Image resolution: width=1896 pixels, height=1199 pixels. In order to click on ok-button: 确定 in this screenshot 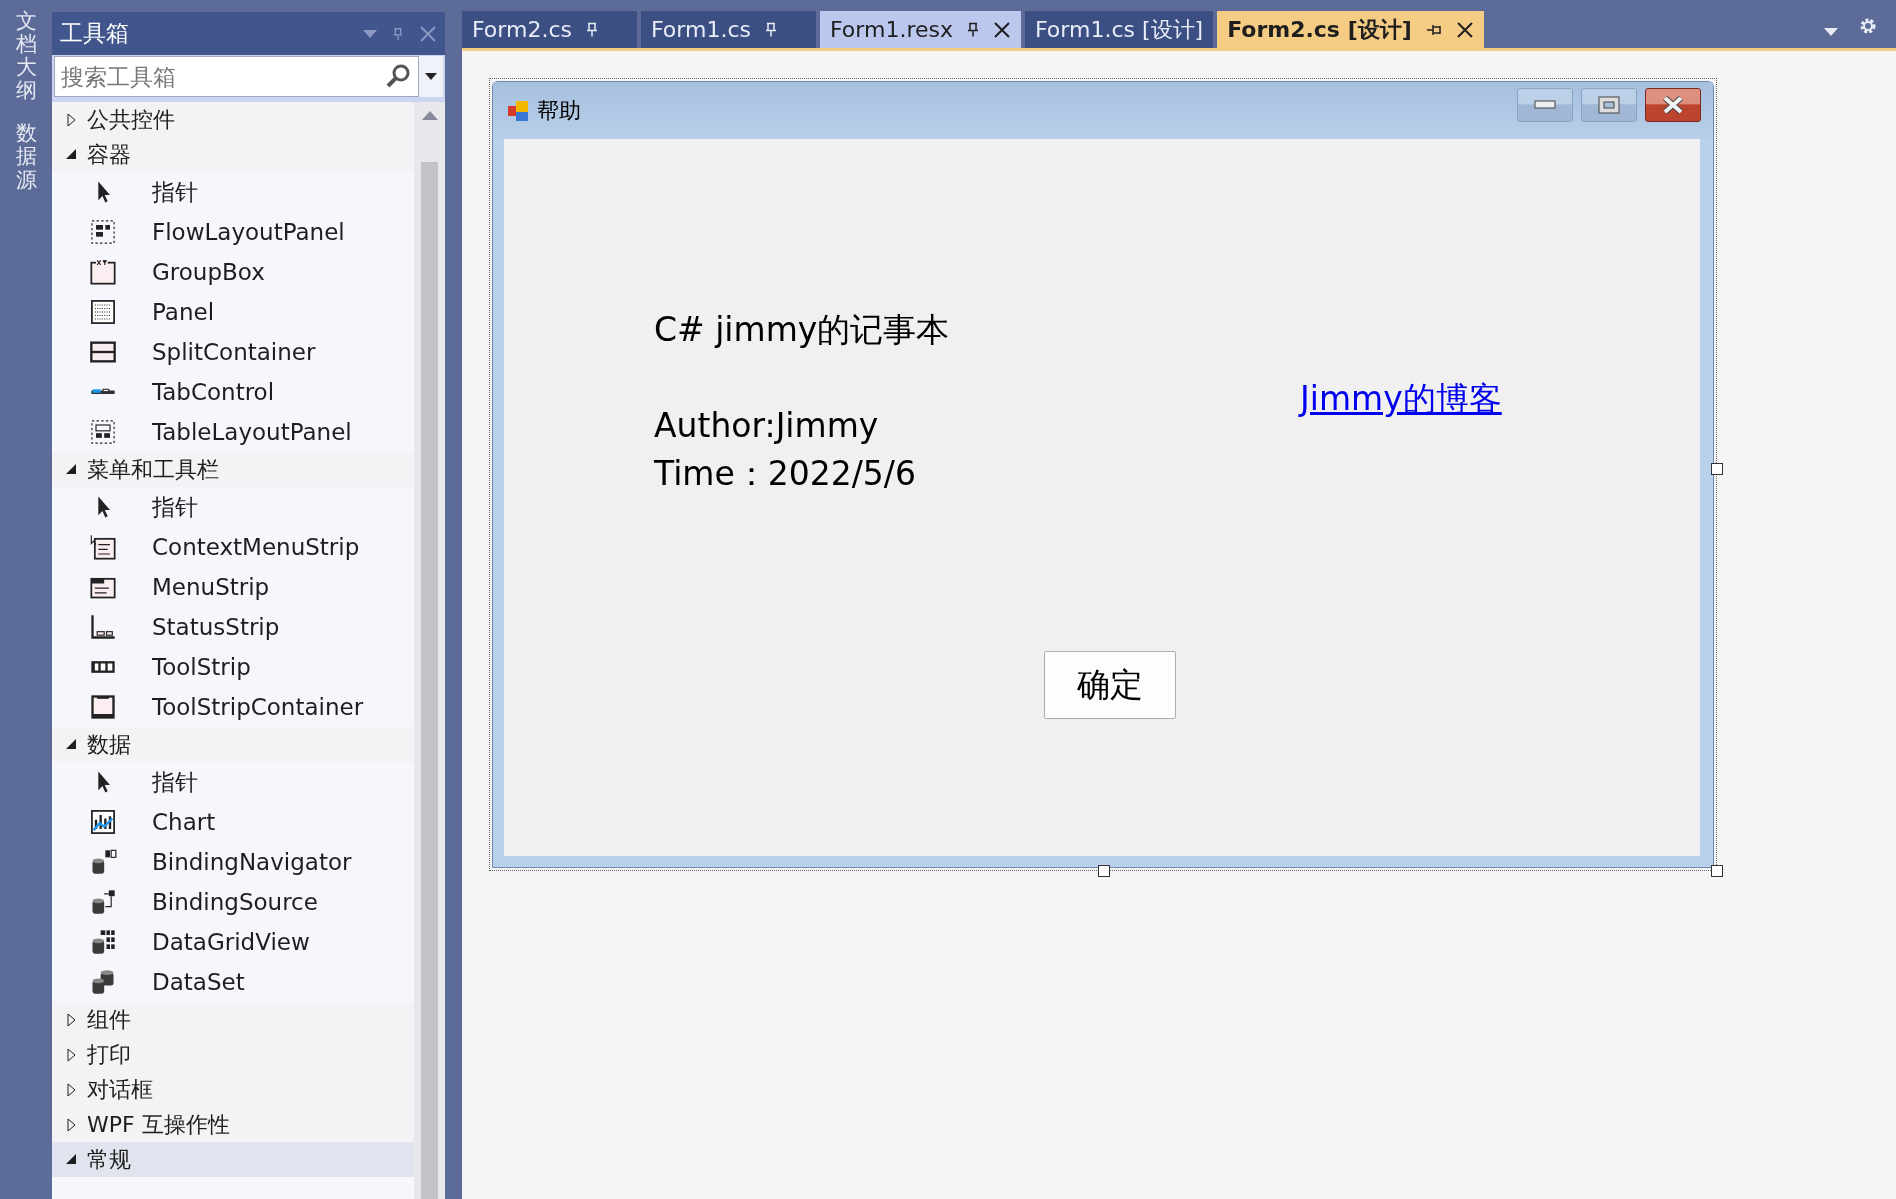, I will do `click(1110, 685)`.